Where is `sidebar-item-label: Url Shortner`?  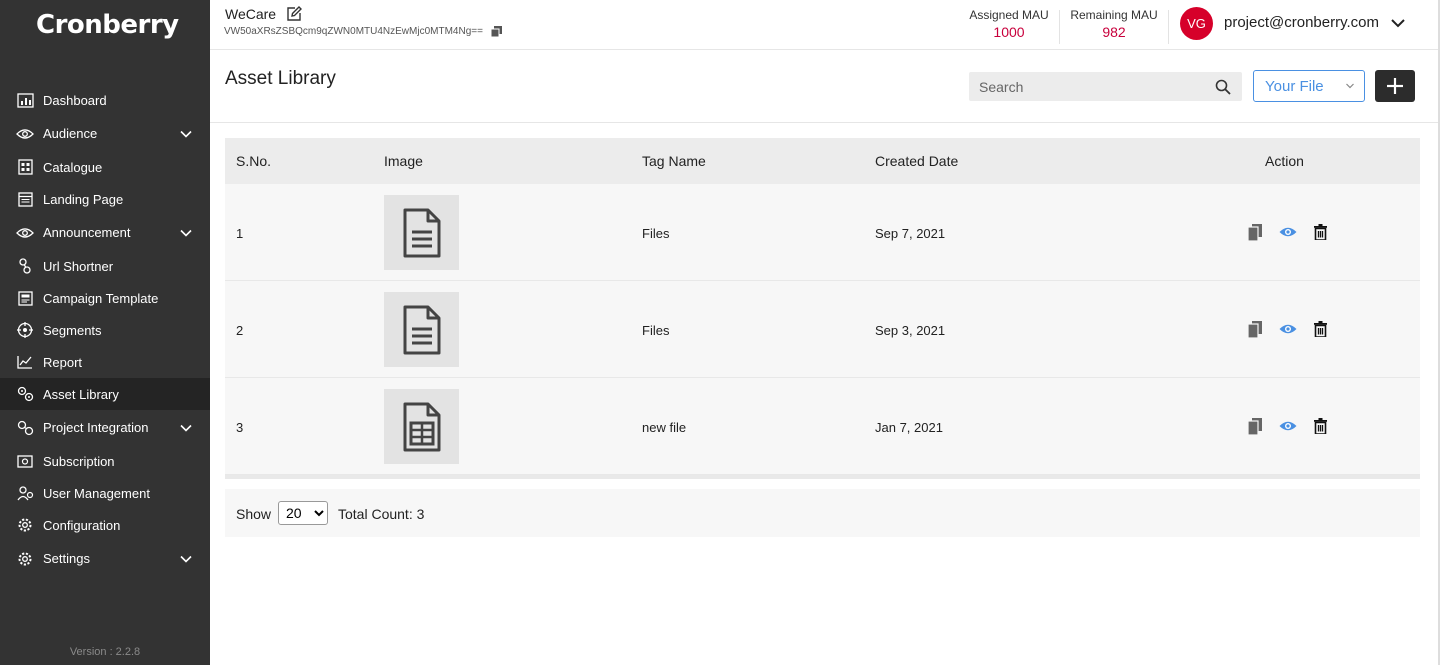
sidebar-item-label: Url Shortner is located at coordinates (78, 266).